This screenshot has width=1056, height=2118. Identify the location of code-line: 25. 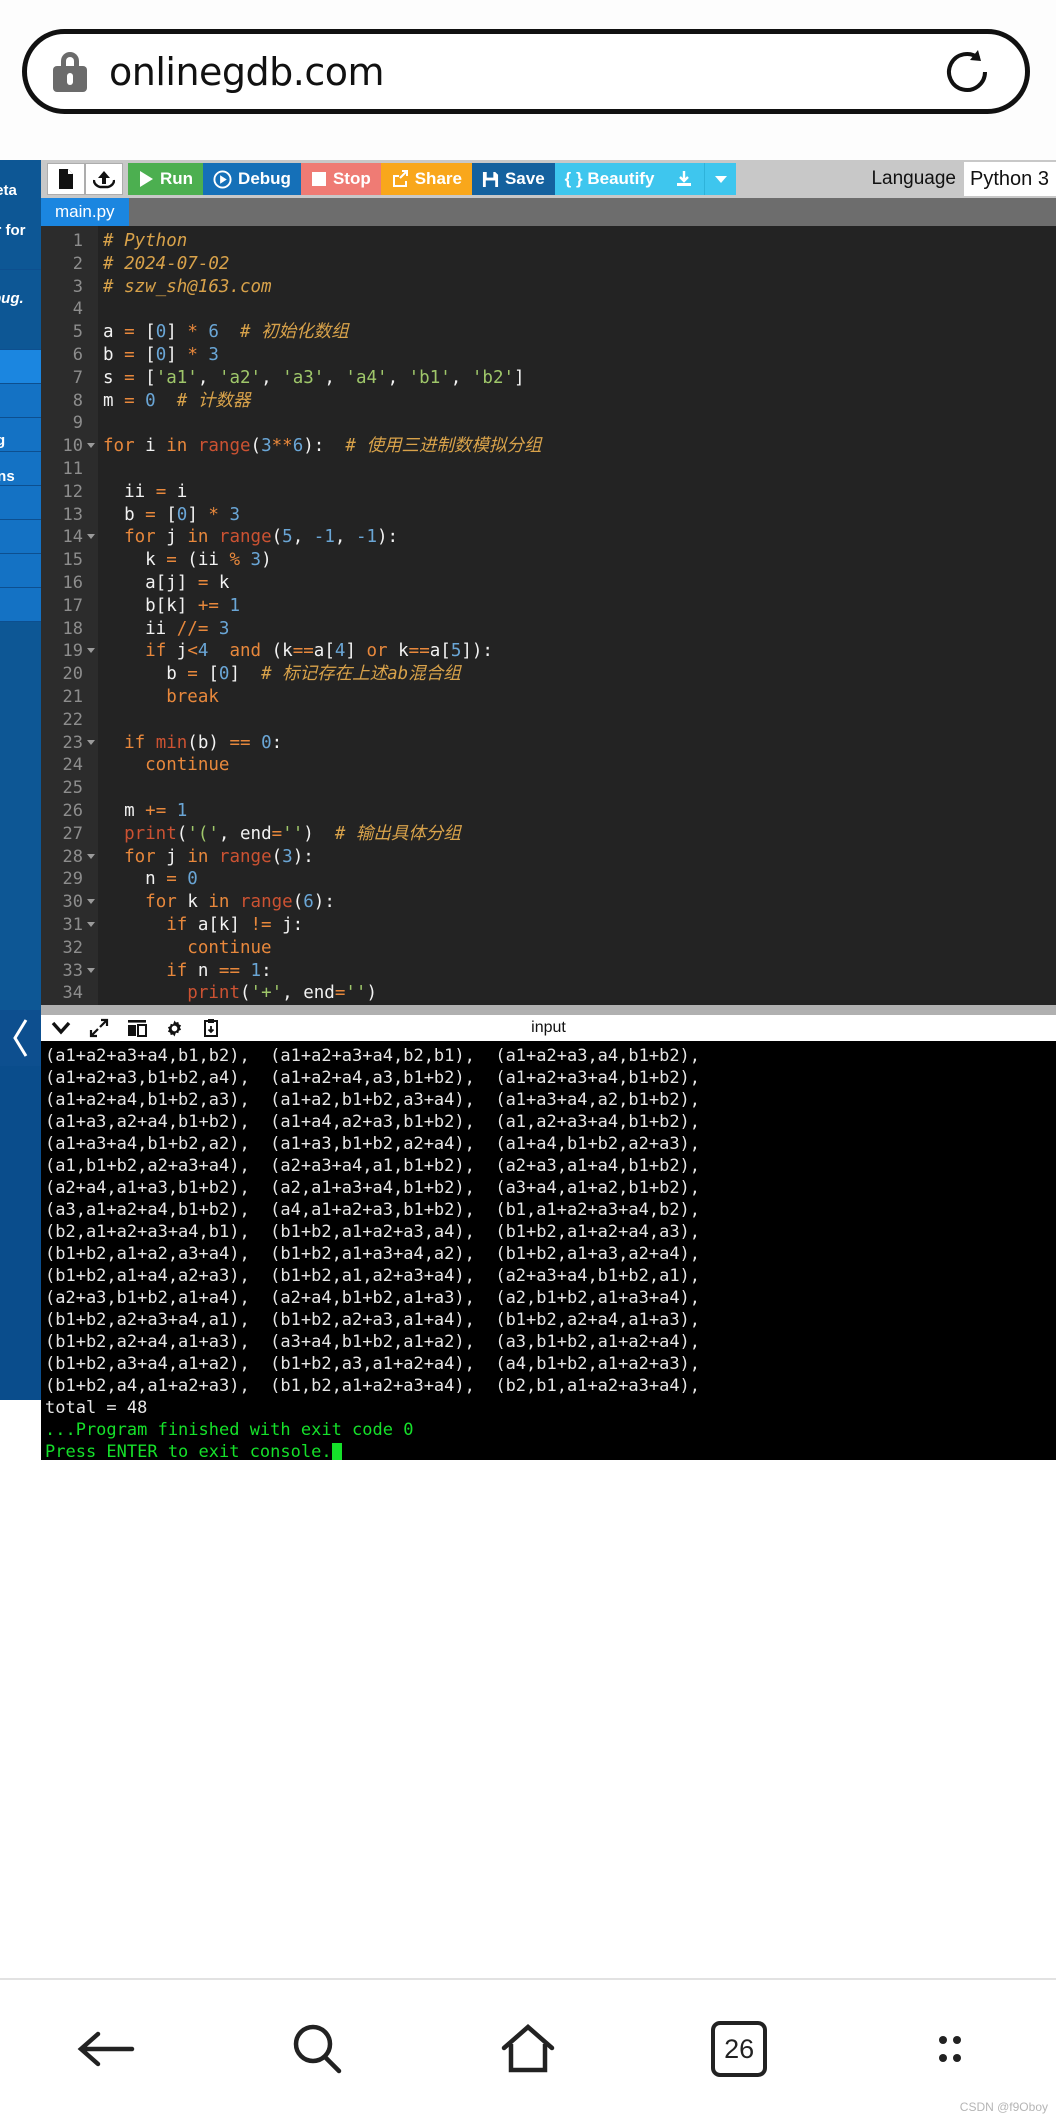
(548, 788).